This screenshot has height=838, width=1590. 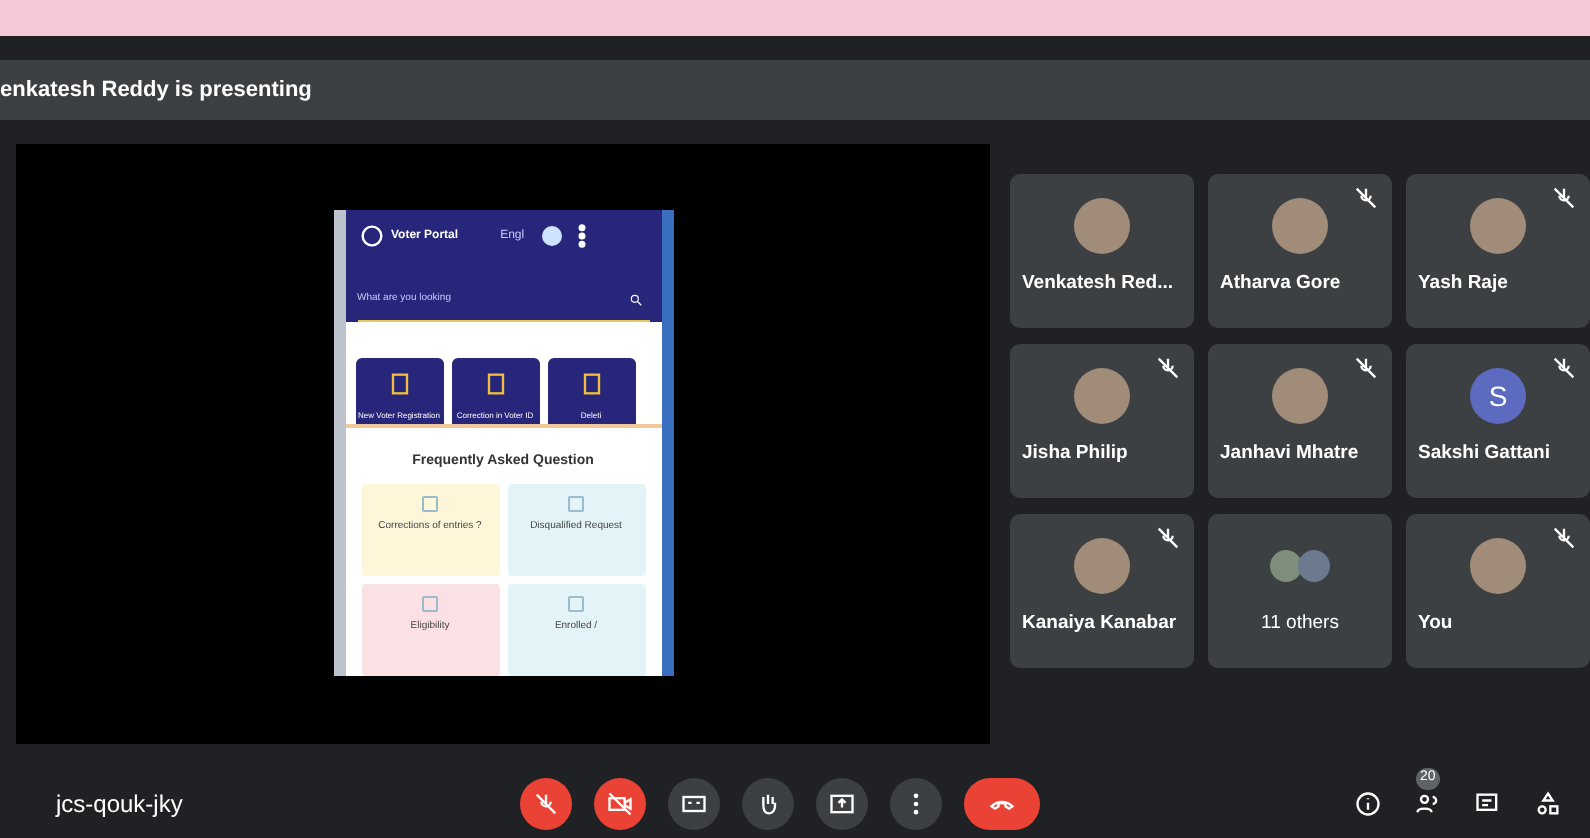 I want to click on mic-off-icon, so click(x=546, y=804).